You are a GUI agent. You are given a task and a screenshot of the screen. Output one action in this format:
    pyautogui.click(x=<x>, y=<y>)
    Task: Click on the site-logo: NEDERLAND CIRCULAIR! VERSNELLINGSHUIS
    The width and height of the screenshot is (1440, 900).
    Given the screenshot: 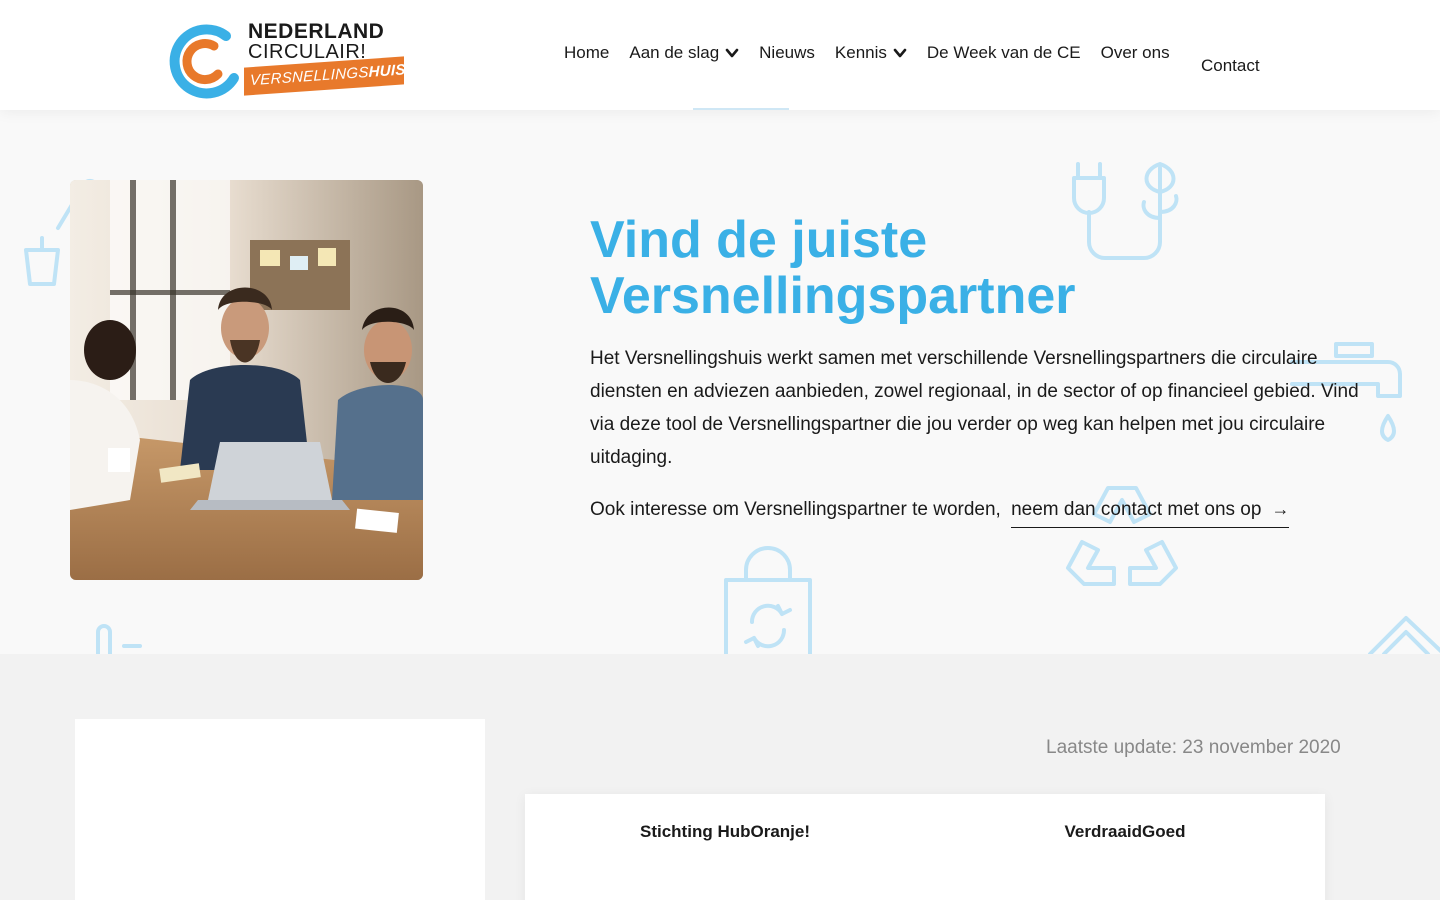 What is the action you would take?
    pyautogui.click(x=285, y=61)
    